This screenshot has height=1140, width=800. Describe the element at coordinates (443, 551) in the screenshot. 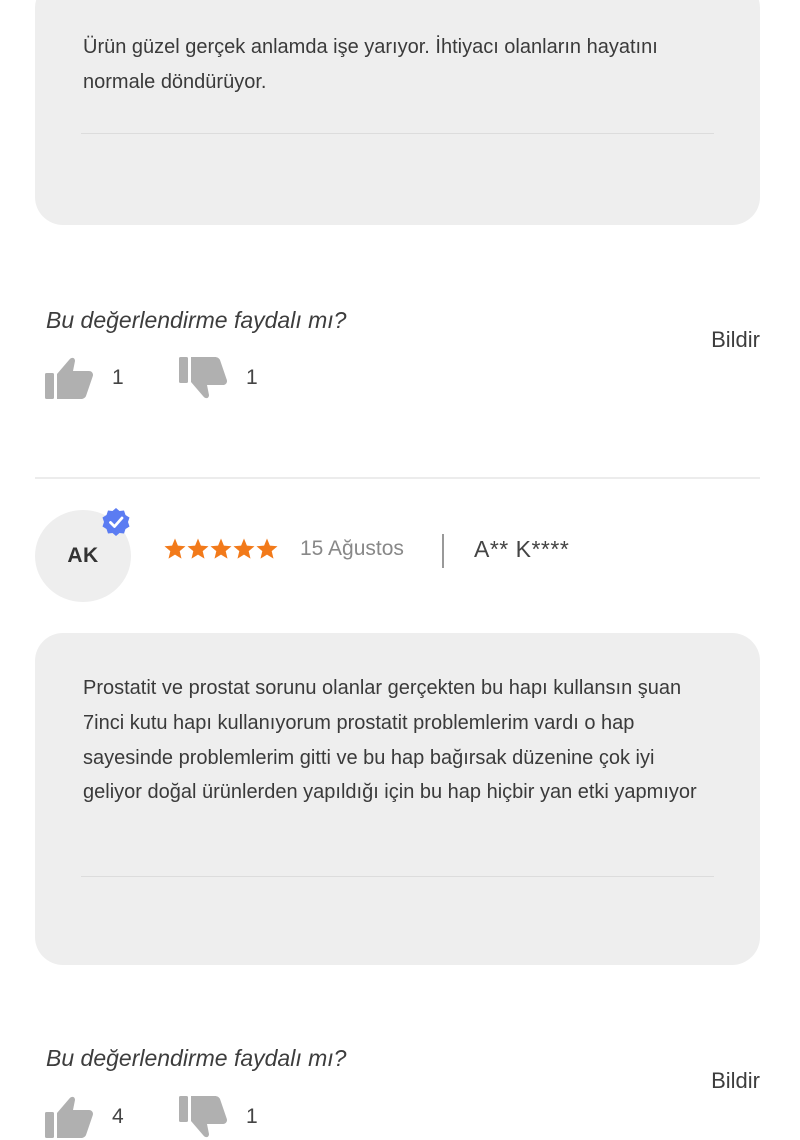

I see `meta-divider` at that location.